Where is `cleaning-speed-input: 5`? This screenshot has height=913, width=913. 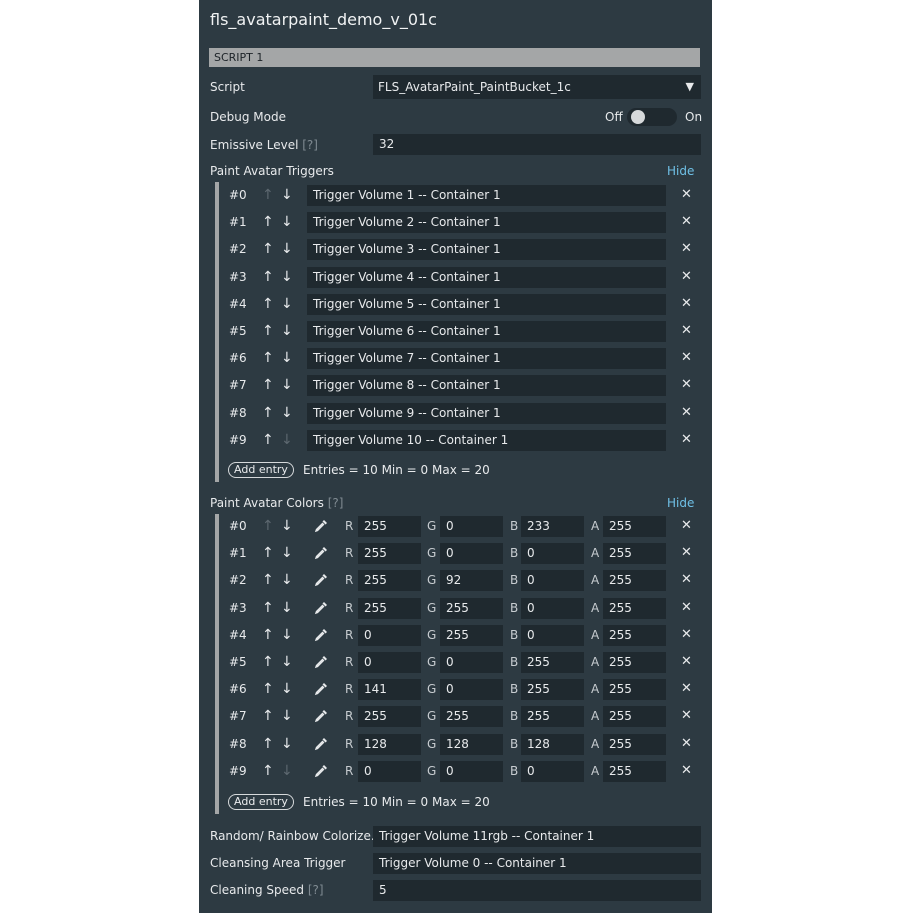
cleaning-speed-input: 5 is located at coordinates (537, 890).